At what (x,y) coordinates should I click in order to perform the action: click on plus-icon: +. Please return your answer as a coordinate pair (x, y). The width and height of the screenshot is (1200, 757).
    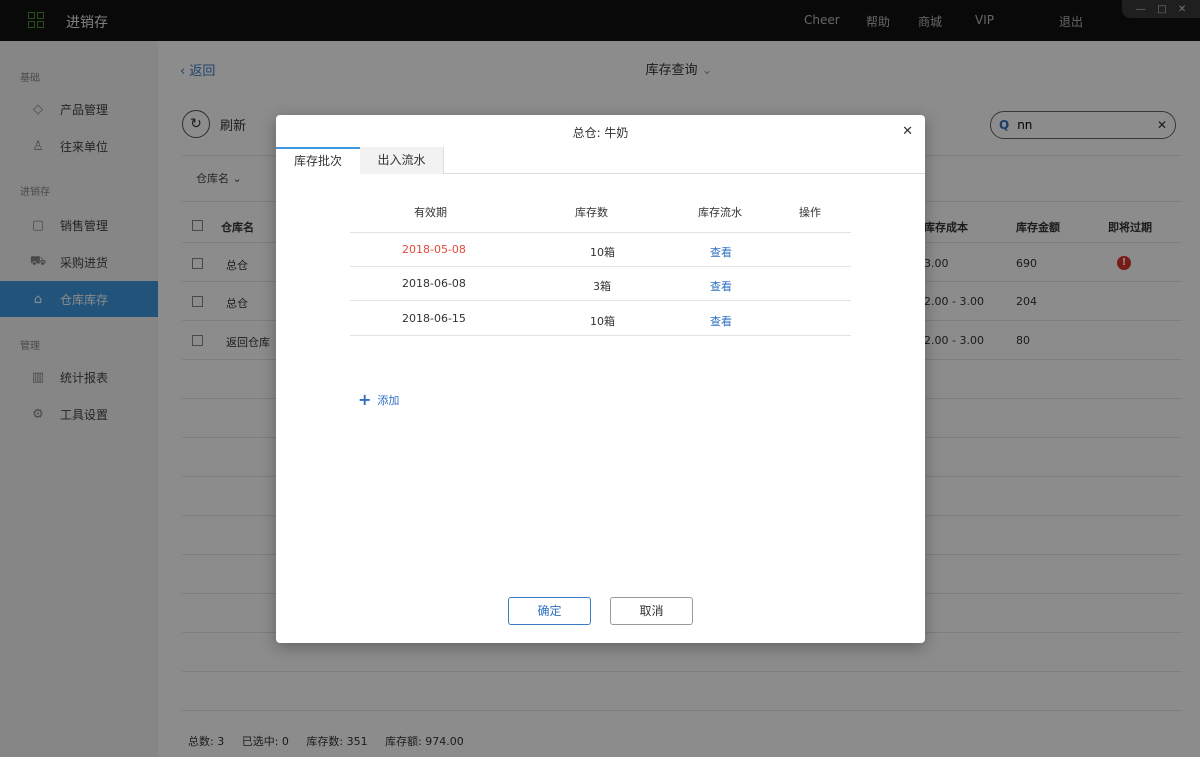
    Looking at the image, I should click on (365, 399).